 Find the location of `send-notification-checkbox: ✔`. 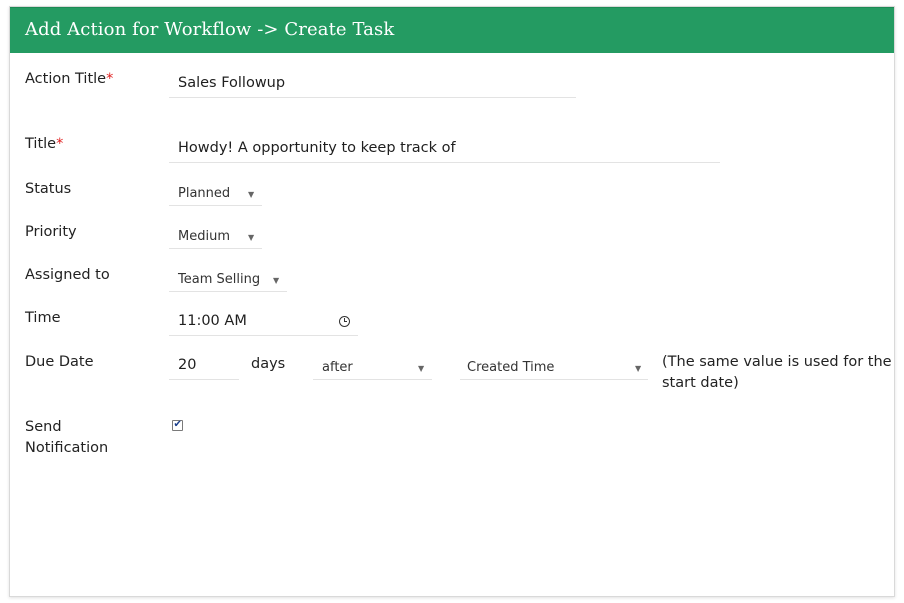

send-notification-checkbox: ✔ is located at coordinates (177, 425).